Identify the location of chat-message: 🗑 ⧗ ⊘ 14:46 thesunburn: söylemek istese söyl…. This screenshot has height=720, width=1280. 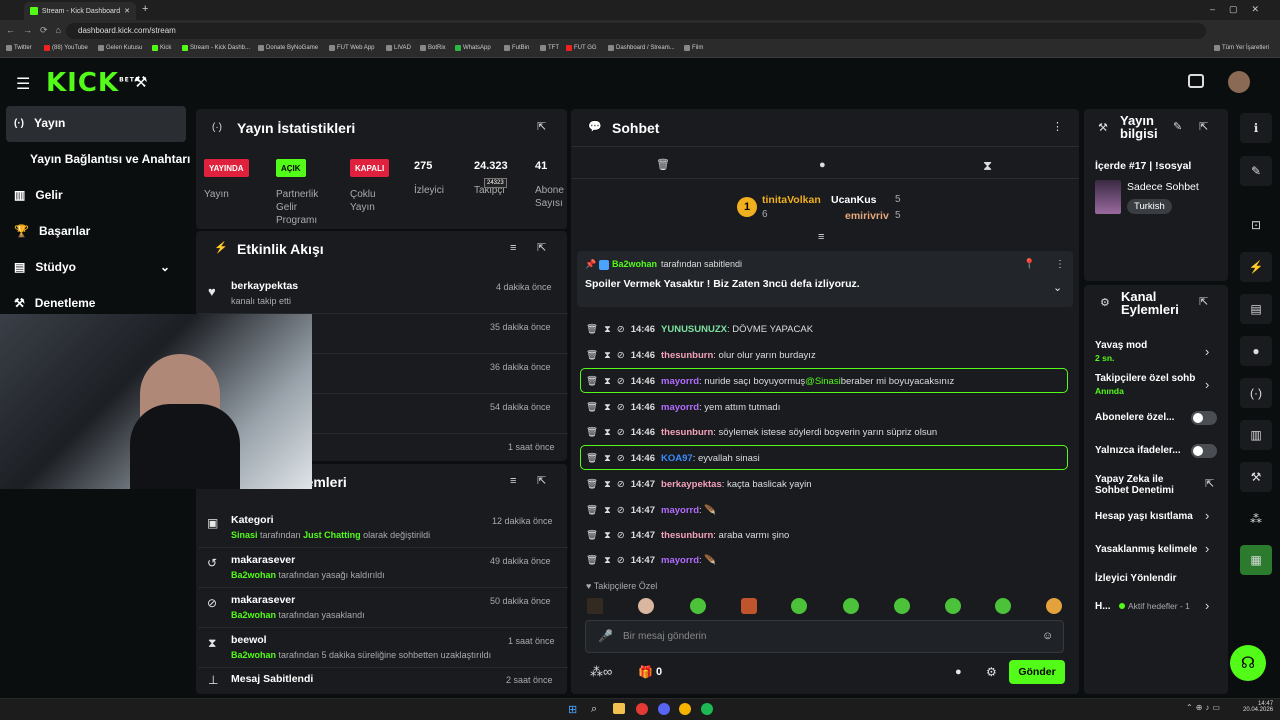
(761, 432).